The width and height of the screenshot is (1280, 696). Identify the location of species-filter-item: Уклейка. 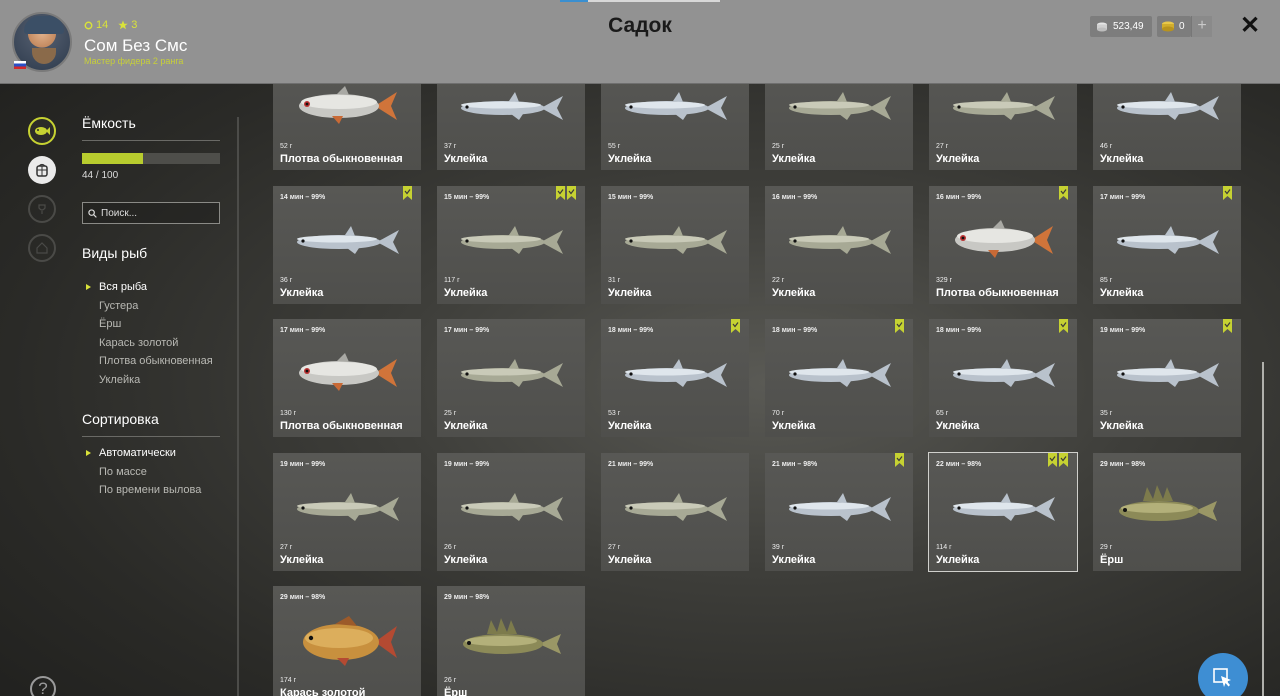
(156, 380).